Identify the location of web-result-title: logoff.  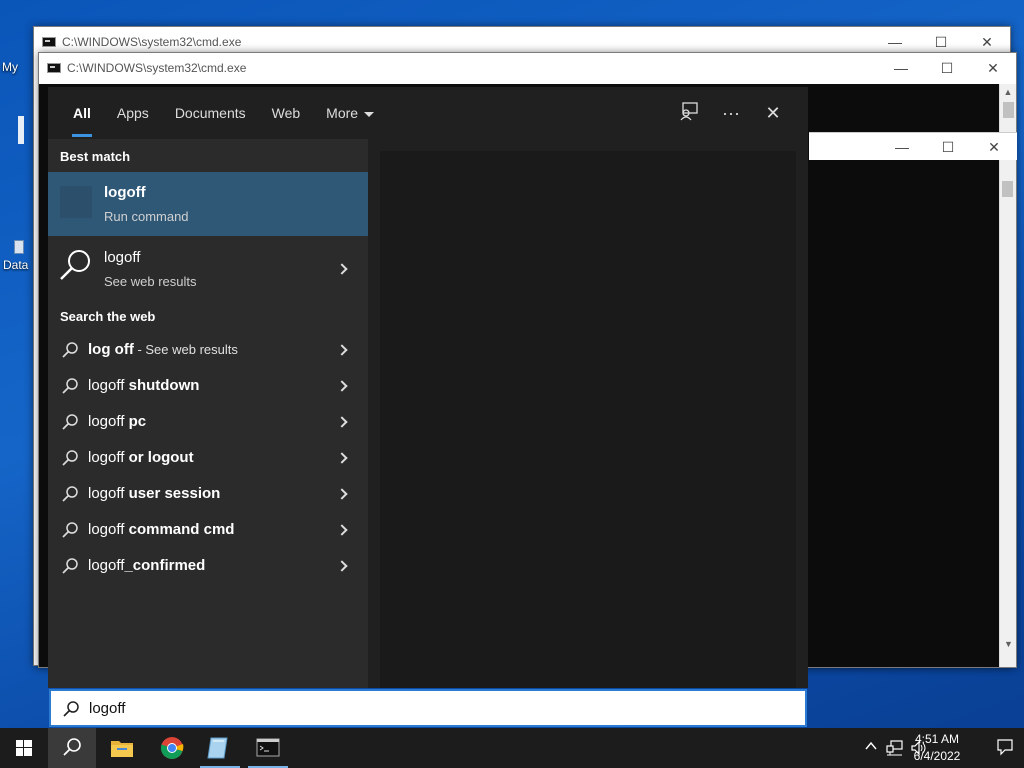
(122, 257).